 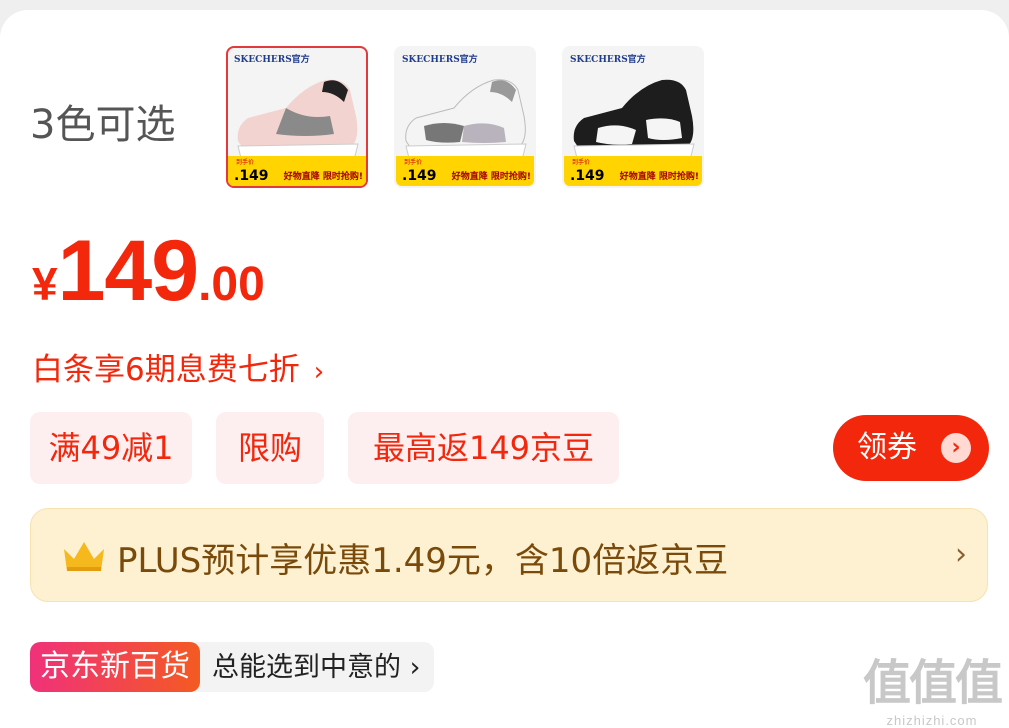 I want to click on currency-symbol: ¥, so click(x=45, y=284).